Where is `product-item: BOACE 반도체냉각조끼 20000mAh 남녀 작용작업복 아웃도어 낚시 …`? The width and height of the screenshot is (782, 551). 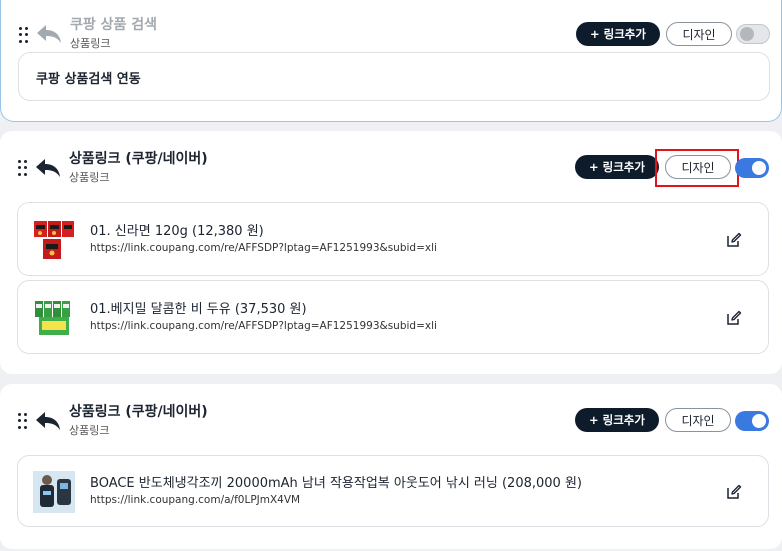
product-item: BOACE 반도체냉각조끼 20000mAh 남녀 작용작업복 아웃도어 낚시 … is located at coordinates (393, 491).